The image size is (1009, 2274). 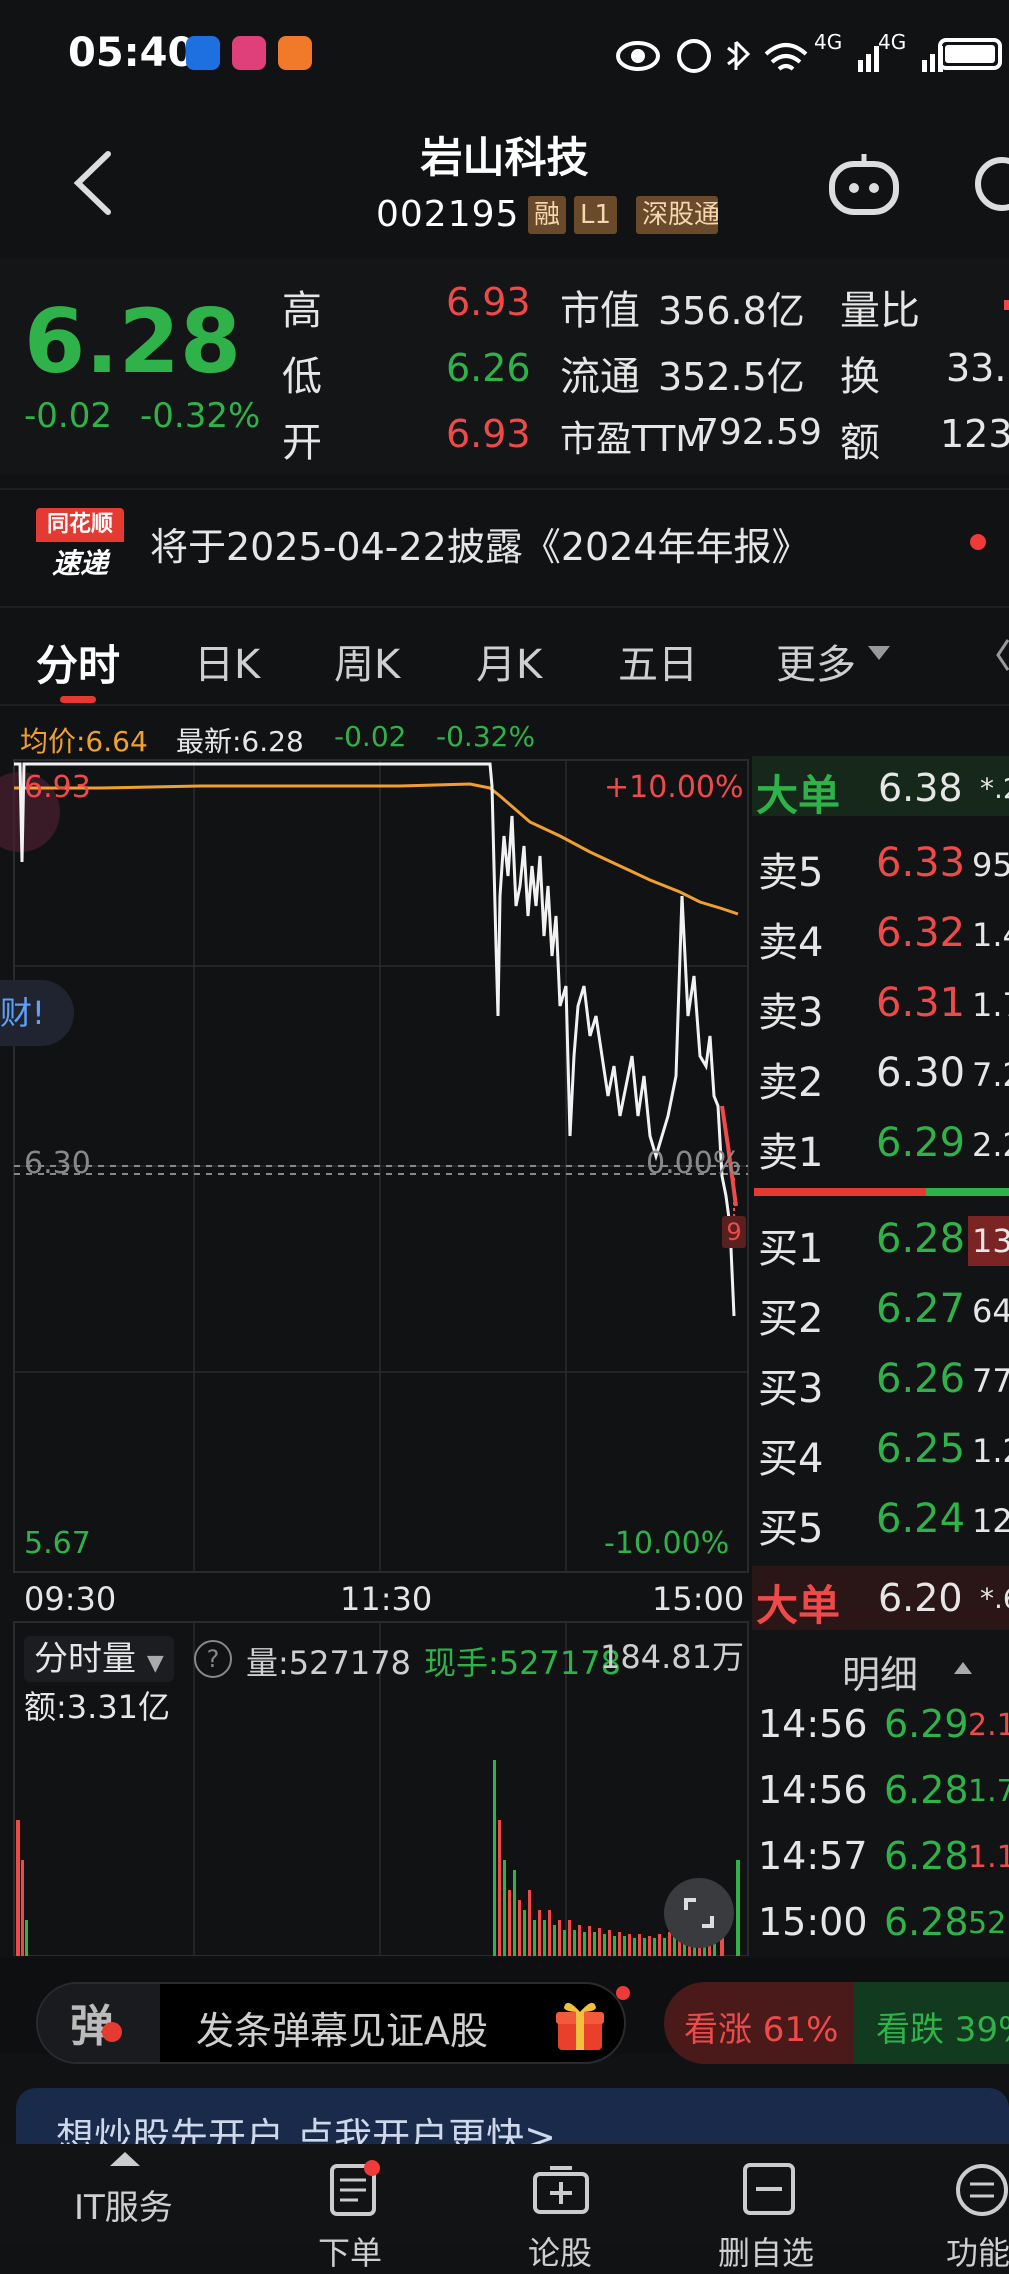 I want to click on volume-type-label: 分时量, so click(x=85, y=1659).